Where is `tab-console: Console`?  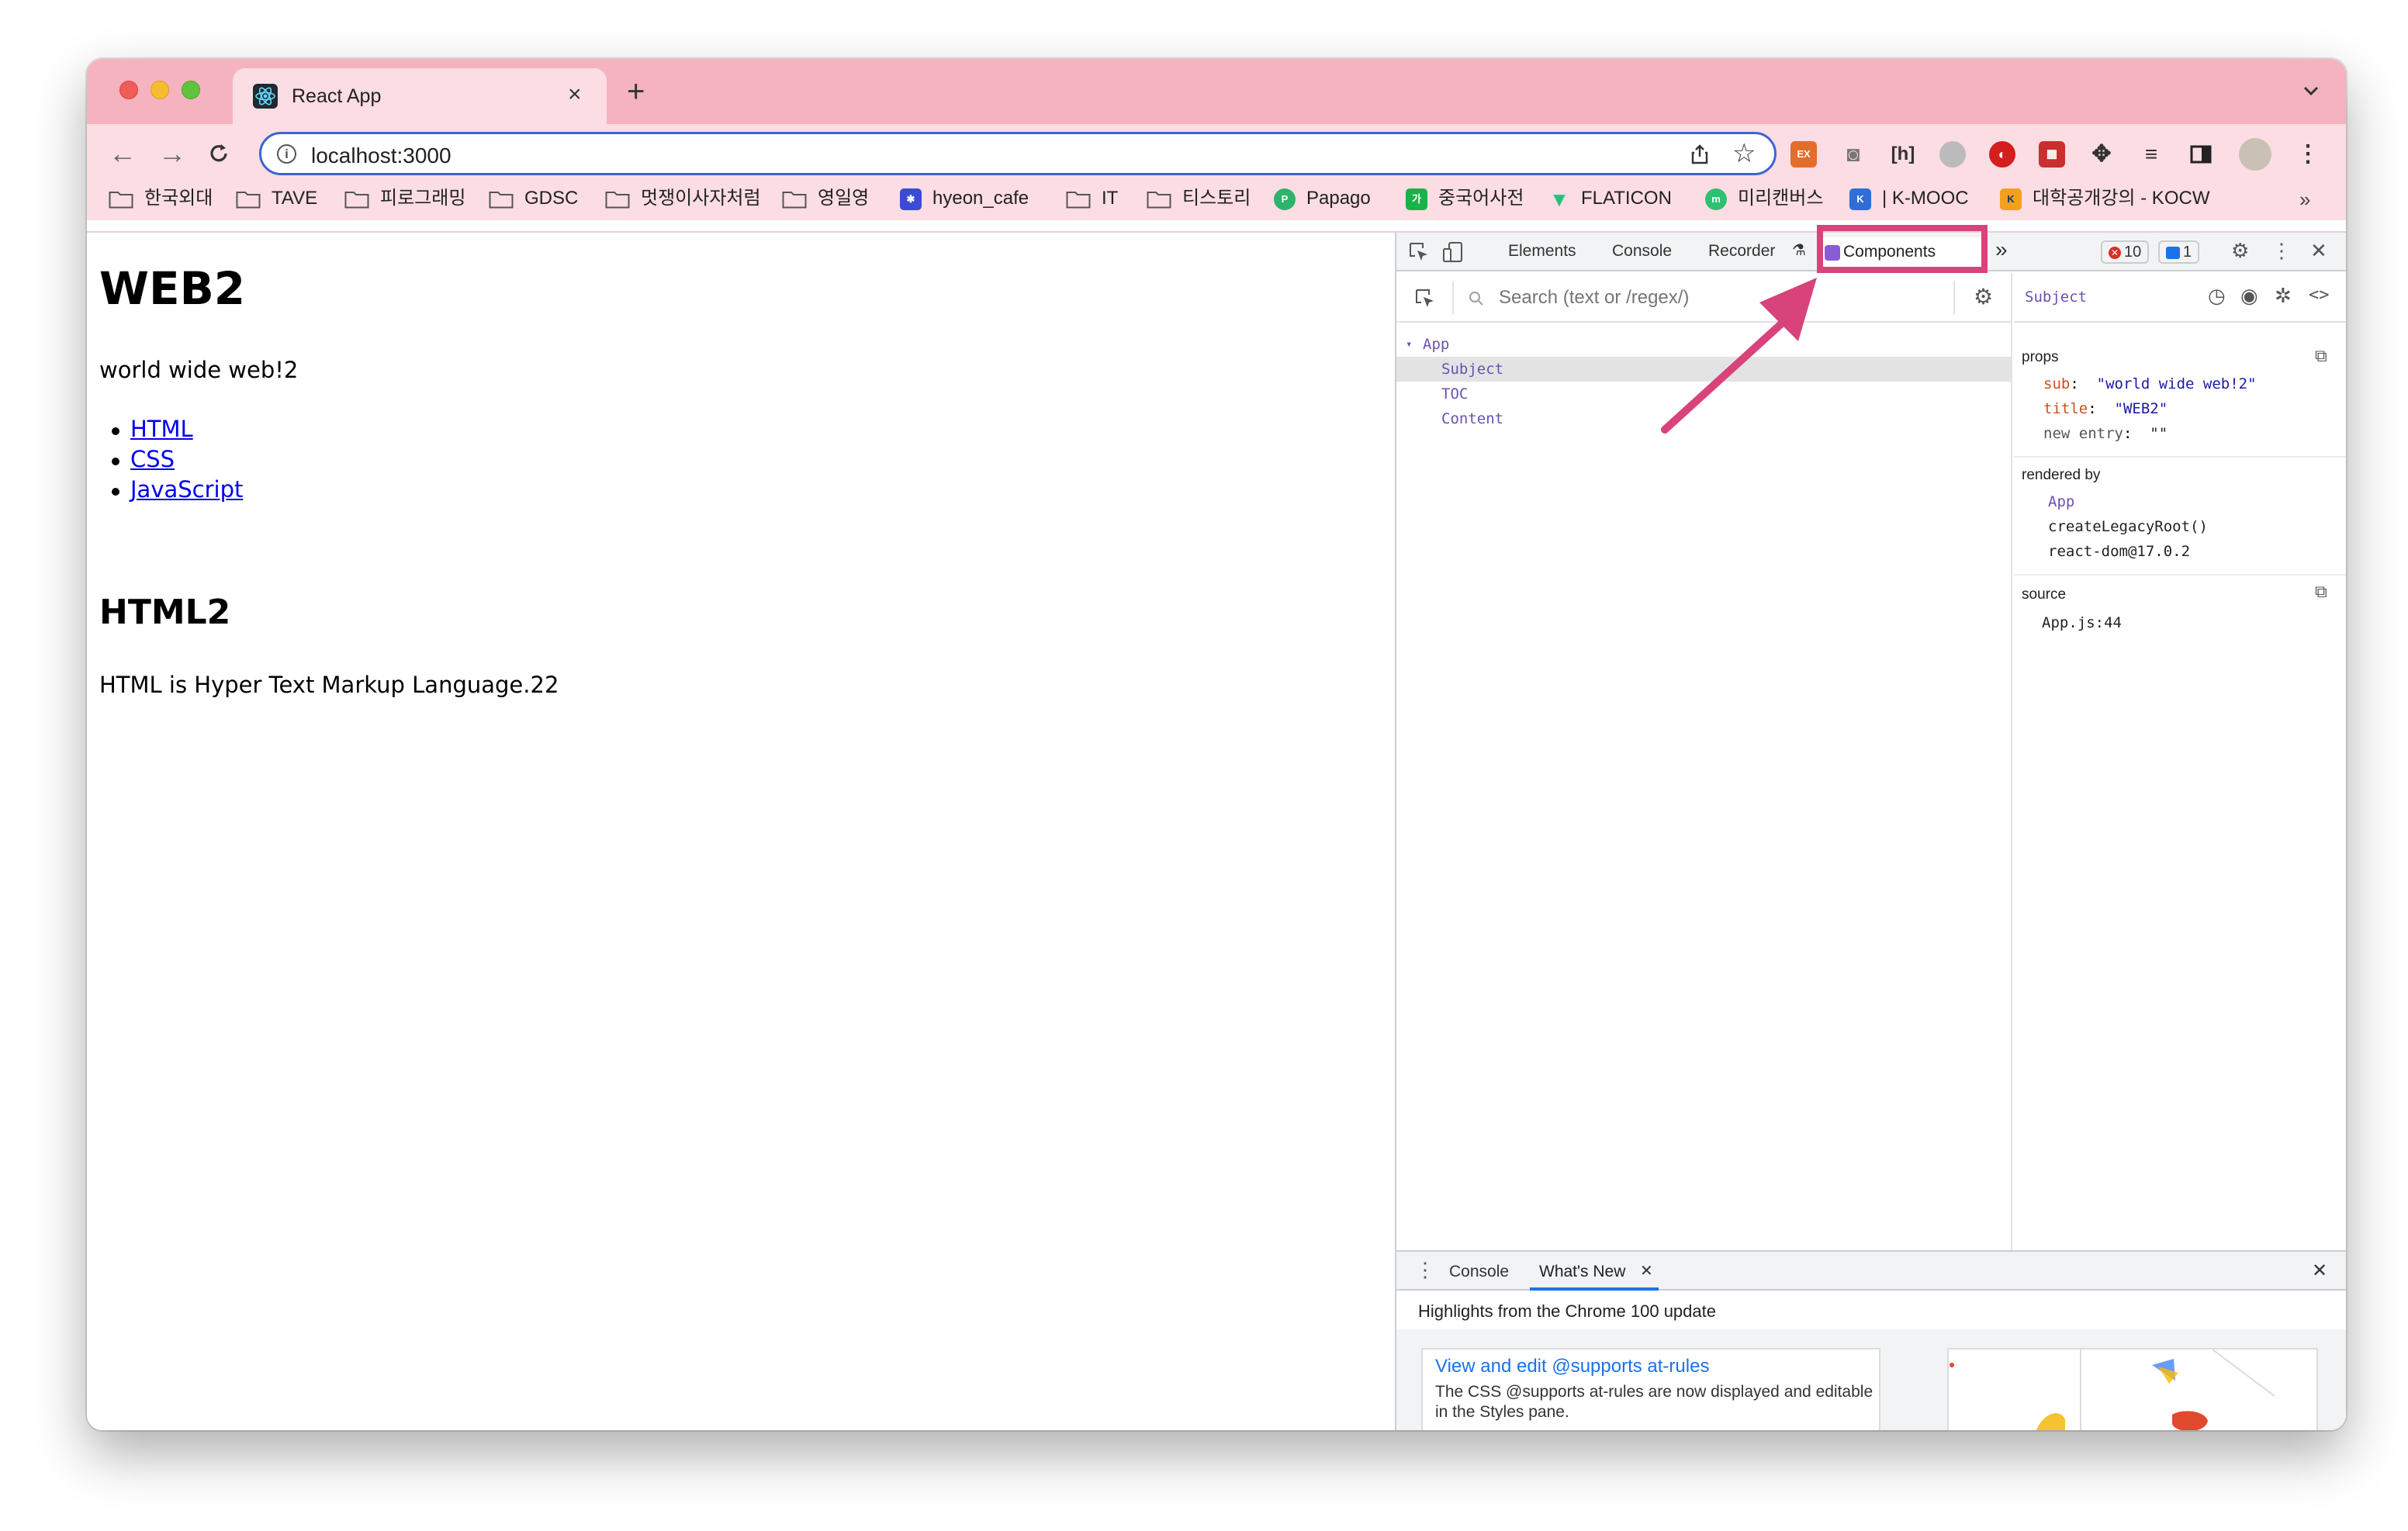 tab-console: Console is located at coordinates (1642, 251).